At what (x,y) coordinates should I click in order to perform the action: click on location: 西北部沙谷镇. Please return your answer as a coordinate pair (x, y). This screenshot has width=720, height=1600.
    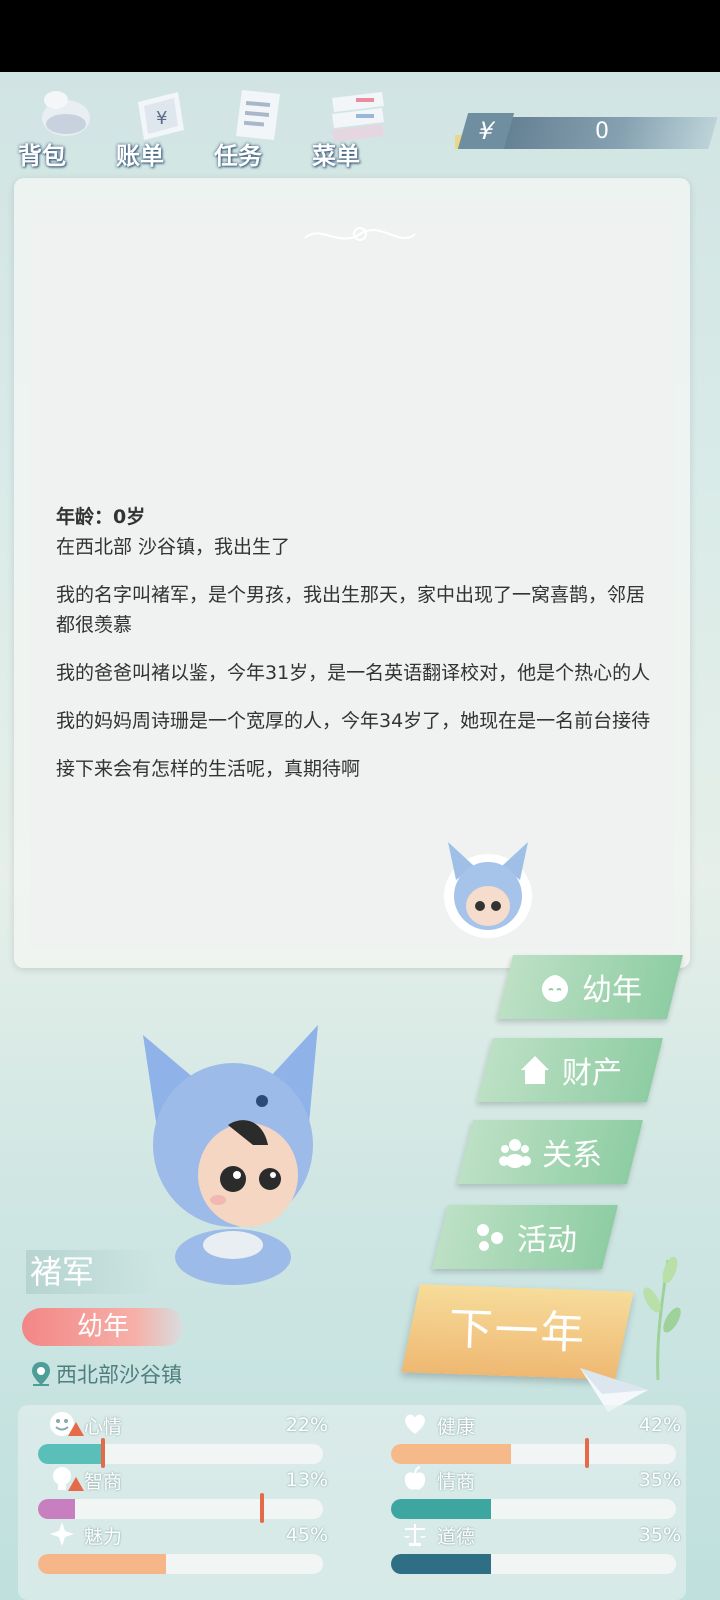
    Looking at the image, I should click on (106, 1374).